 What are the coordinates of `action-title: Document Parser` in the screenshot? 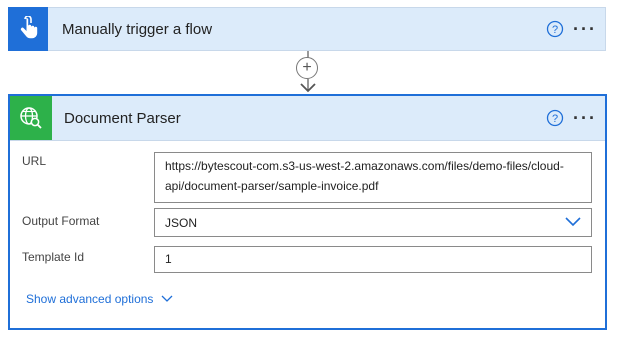 It's located at (122, 118).